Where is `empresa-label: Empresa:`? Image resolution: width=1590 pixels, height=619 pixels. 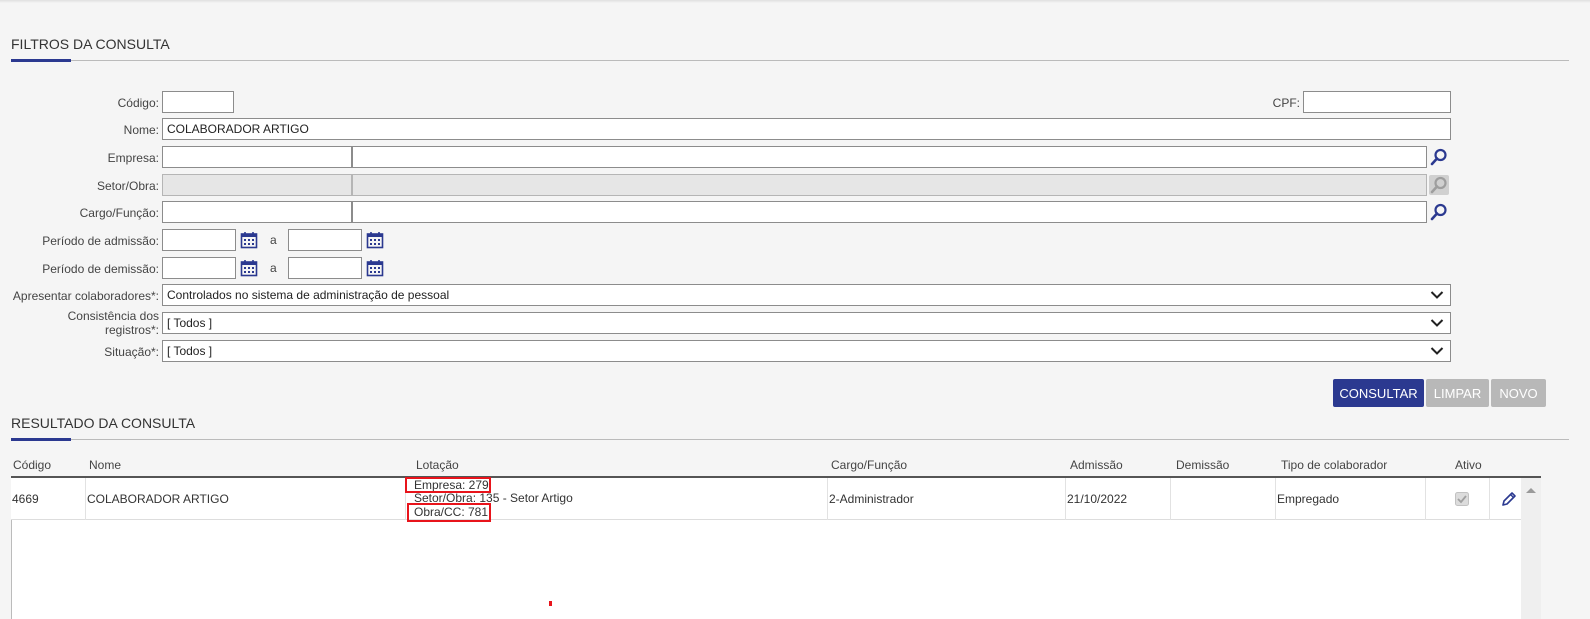 empresa-label: Empresa: is located at coordinates (133, 158).